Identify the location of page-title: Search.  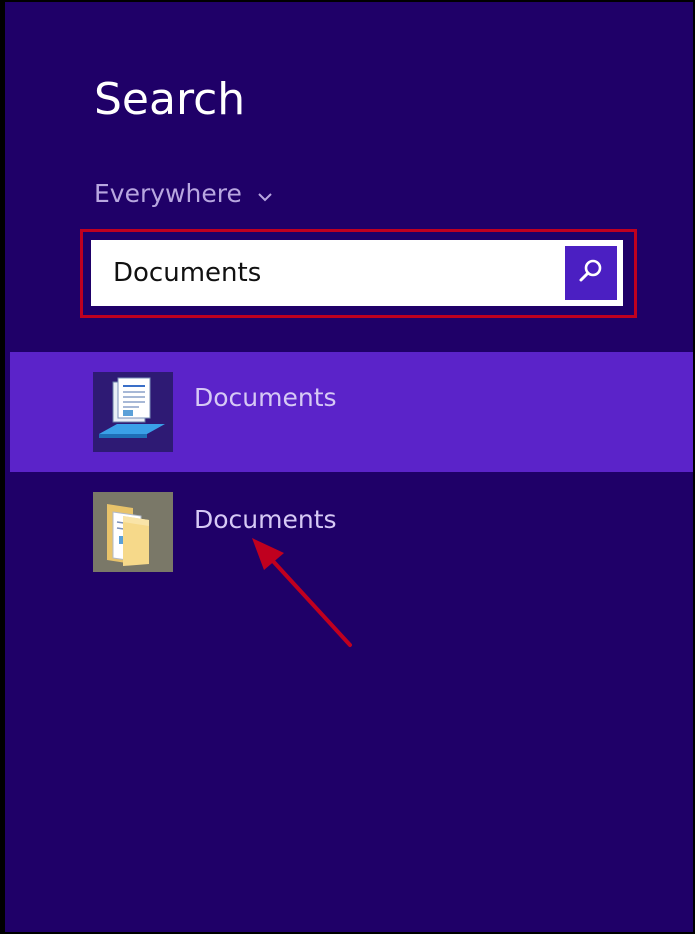
(170, 99).